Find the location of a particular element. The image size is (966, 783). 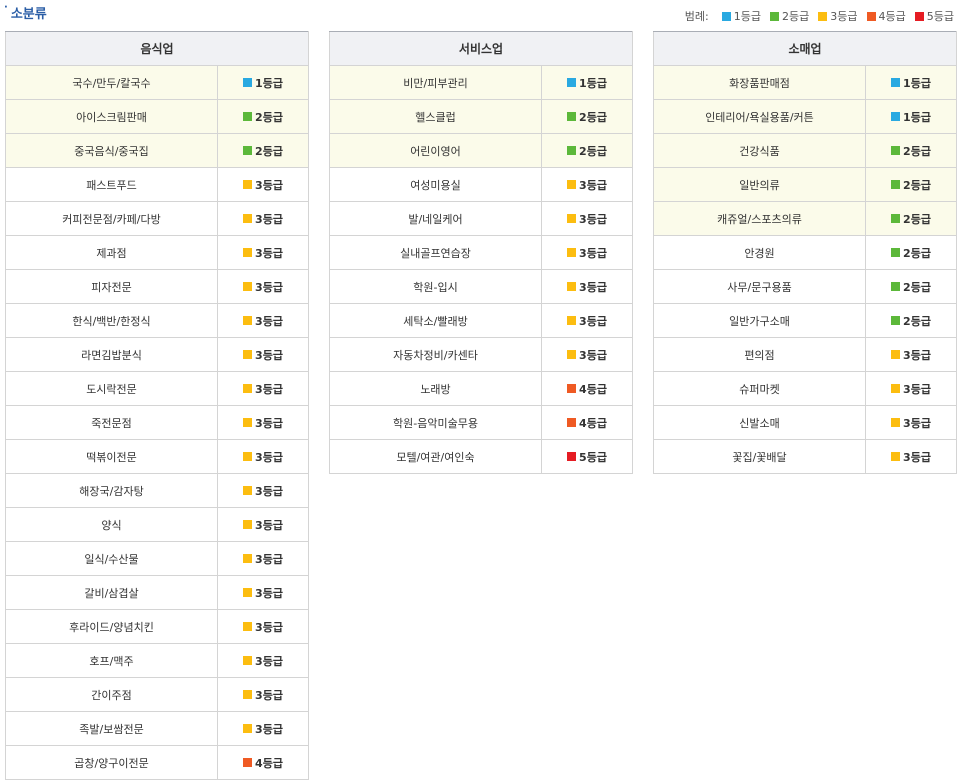

business-type-cell: 해장국/감자탕 is located at coordinates (111, 490).